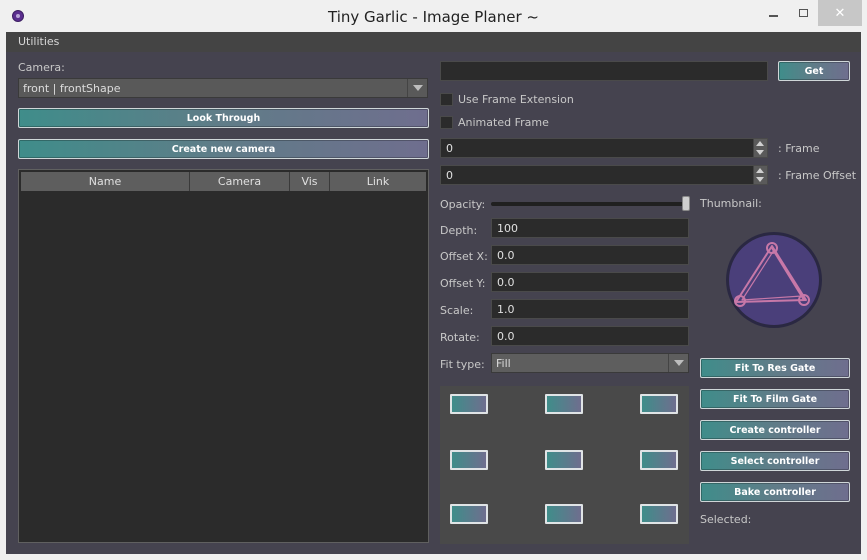  What do you see at coordinates (446, 99) in the screenshot?
I see `use-frame-extension-checkbox` at bounding box center [446, 99].